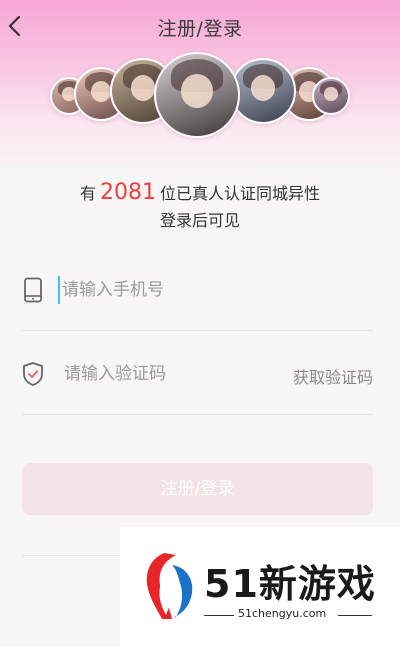  I want to click on promo-subline: 登录后可见, so click(199, 220).